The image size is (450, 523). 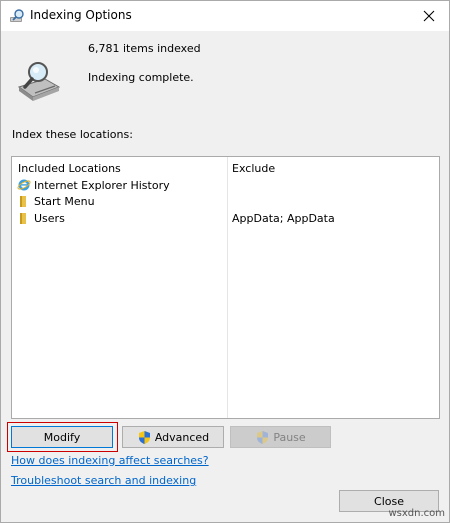 I want to click on title-bar: Indexing Options, so click(x=225, y=16).